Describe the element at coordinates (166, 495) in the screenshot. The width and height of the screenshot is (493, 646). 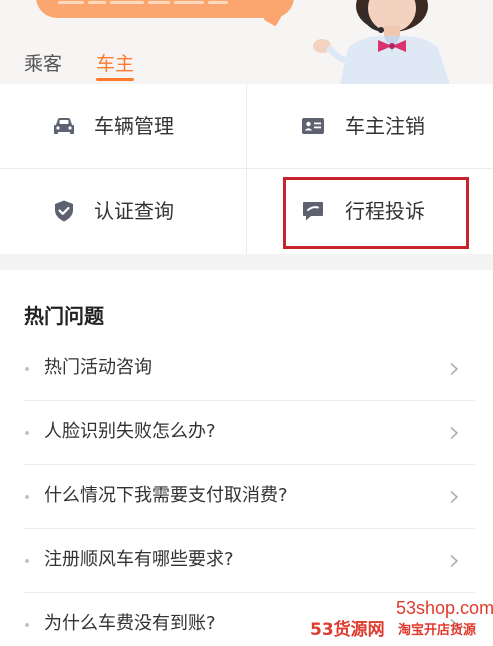
I see `faq-question: 什么情况下我需要支付取消费?` at that location.